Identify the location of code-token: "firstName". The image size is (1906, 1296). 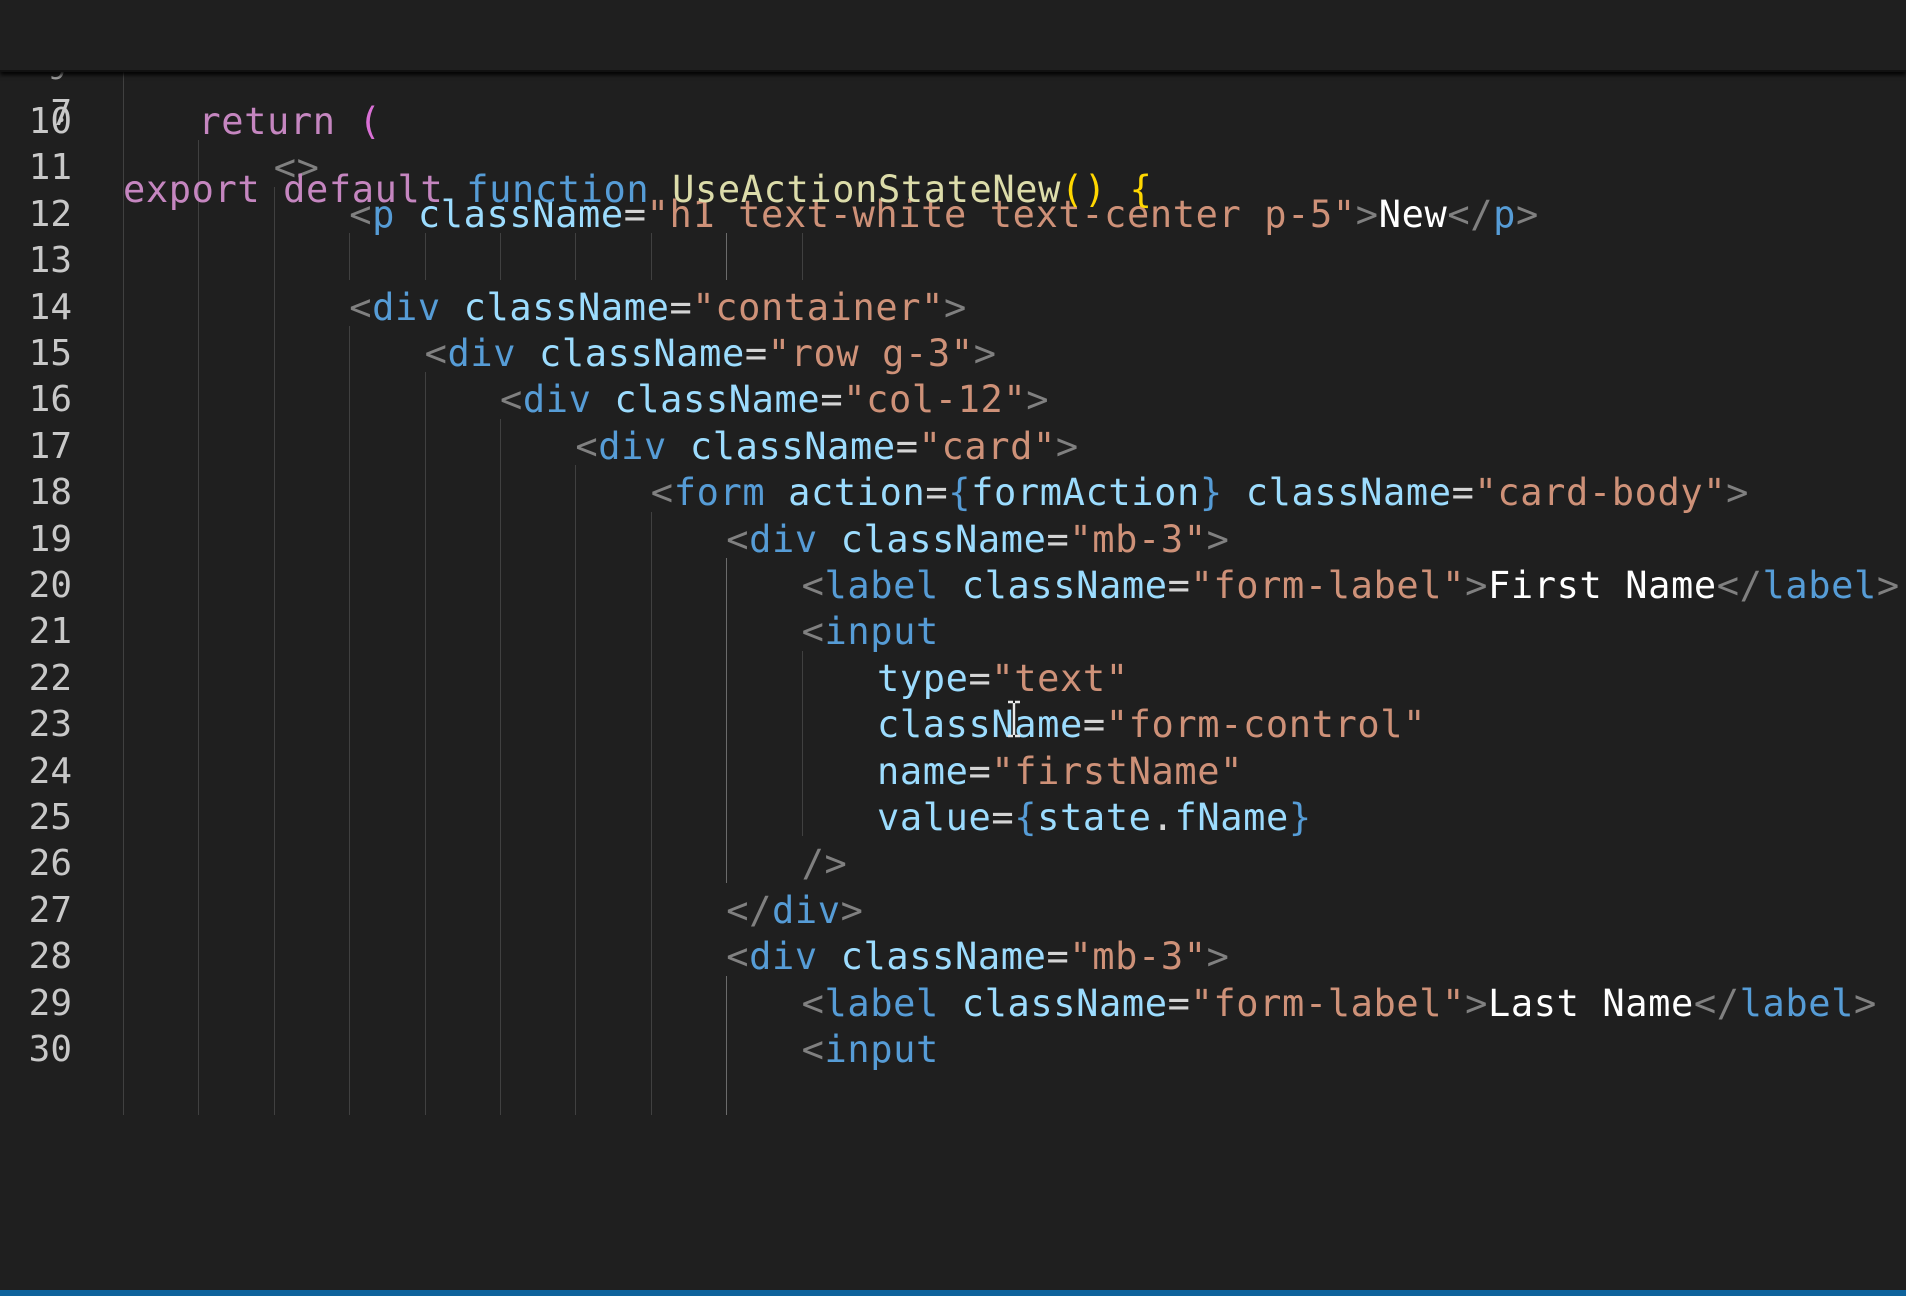
(1117, 771).